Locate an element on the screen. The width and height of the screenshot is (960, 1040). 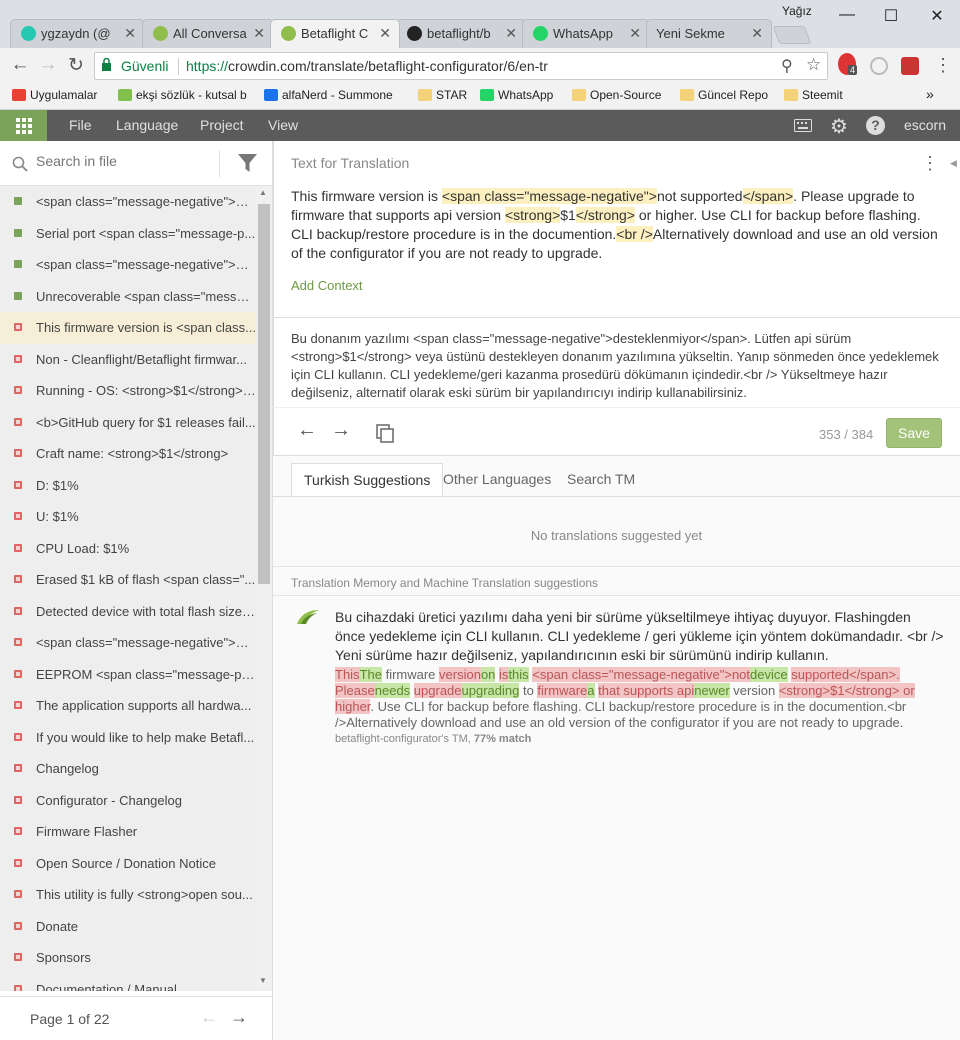
bookmark-item: Uygulamalar is located at coordinates (54, 95).